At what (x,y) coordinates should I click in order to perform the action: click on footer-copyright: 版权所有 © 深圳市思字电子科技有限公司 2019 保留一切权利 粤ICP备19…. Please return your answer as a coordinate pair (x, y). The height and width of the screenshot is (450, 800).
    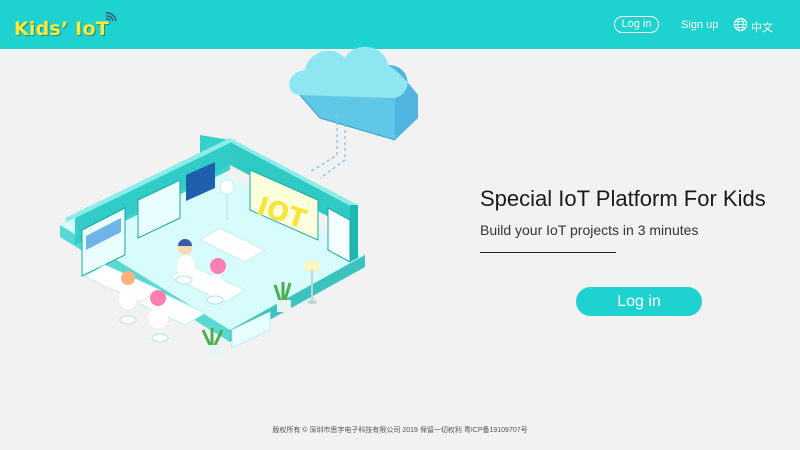
    Looking at the image, I should click on (400, 430).